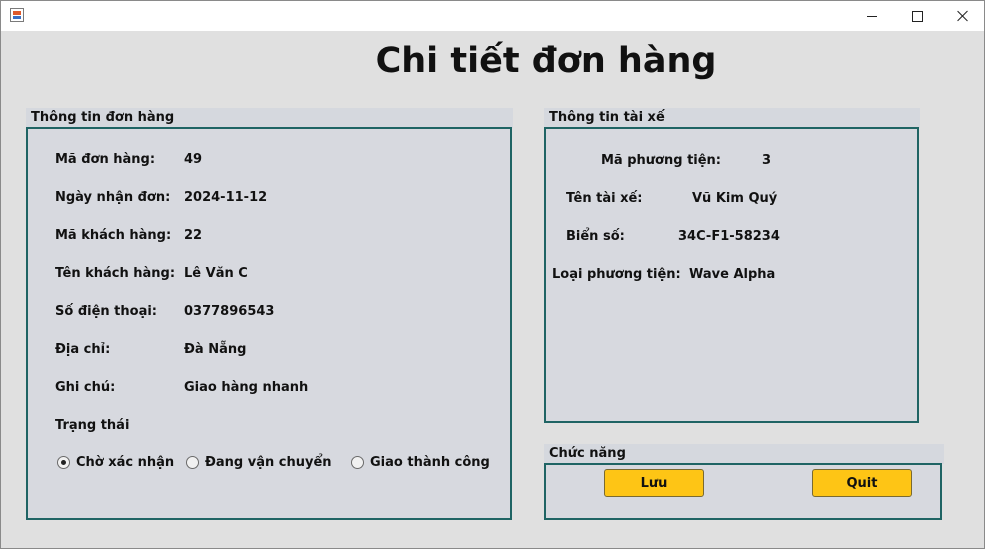 The height and width of the screenshot is (549, 985). I want to click on status-label: Trạng thái, so click(92, 425).